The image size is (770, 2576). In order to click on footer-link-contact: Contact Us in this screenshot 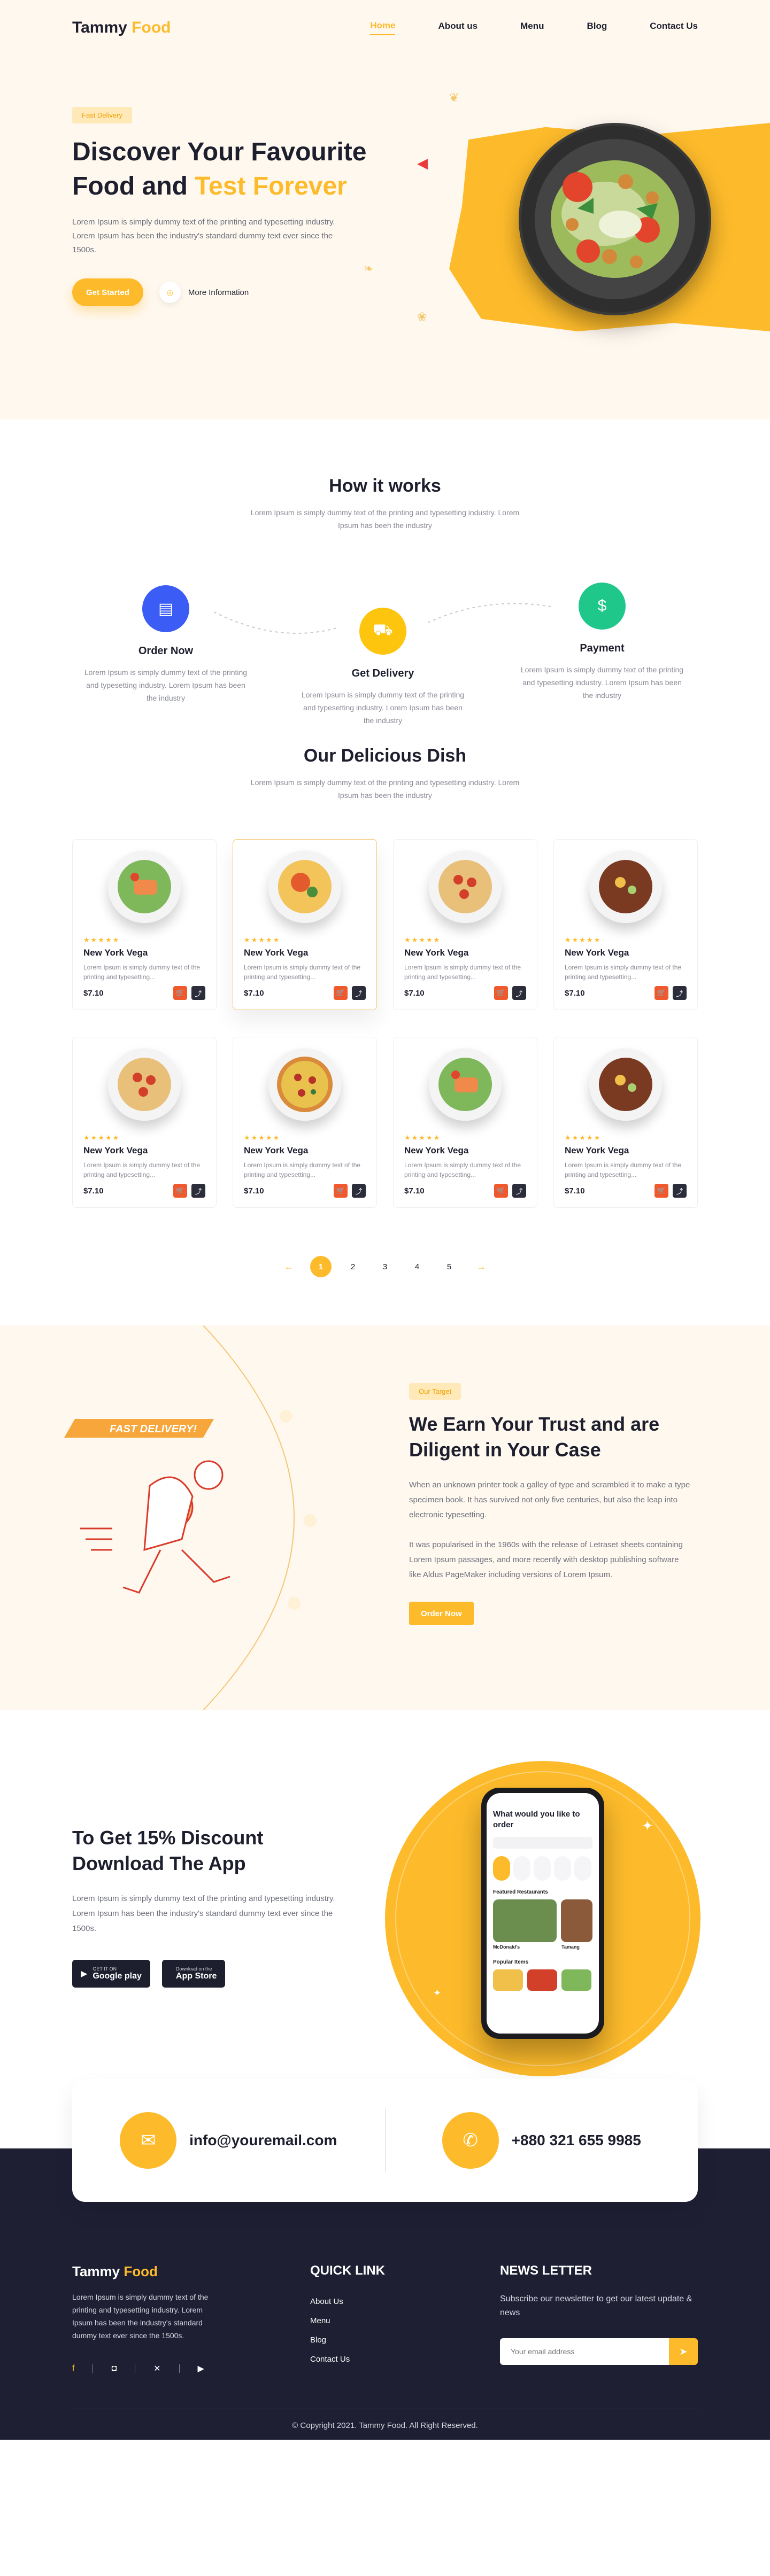, I will do `click(347, 2359)`.